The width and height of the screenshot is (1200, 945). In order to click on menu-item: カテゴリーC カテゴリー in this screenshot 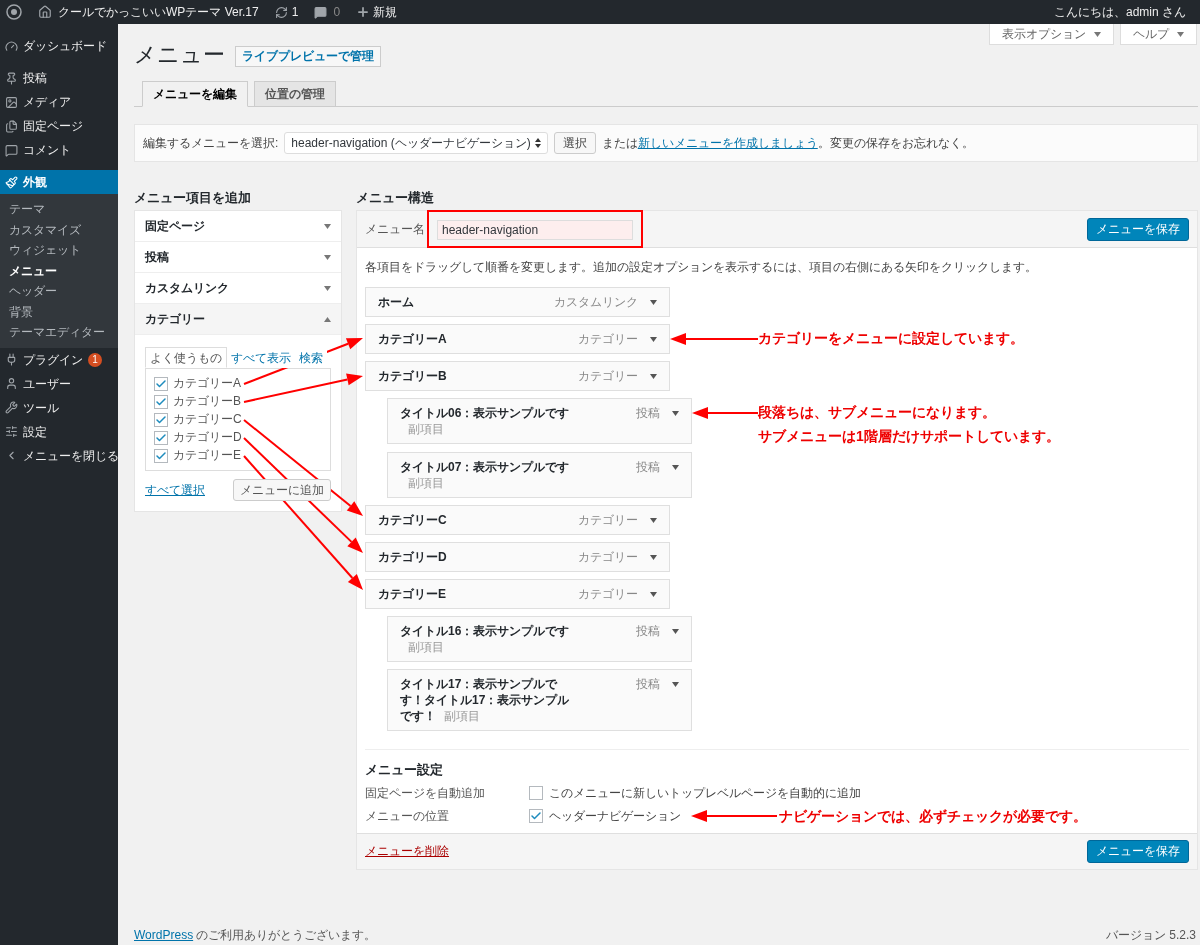, I will do `click(517, 520)`.